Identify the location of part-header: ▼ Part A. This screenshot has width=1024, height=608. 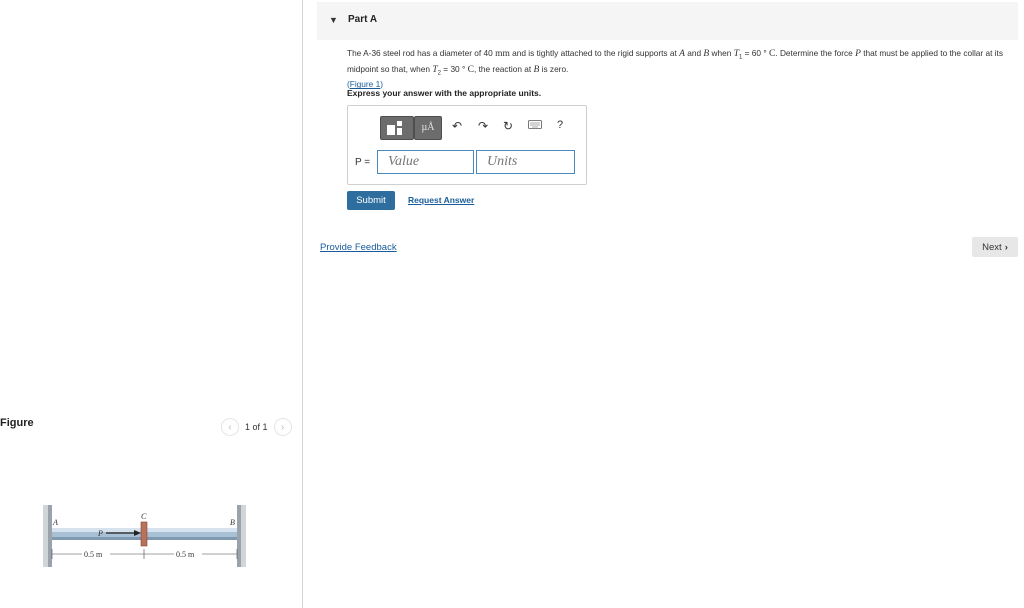
(667, 21).